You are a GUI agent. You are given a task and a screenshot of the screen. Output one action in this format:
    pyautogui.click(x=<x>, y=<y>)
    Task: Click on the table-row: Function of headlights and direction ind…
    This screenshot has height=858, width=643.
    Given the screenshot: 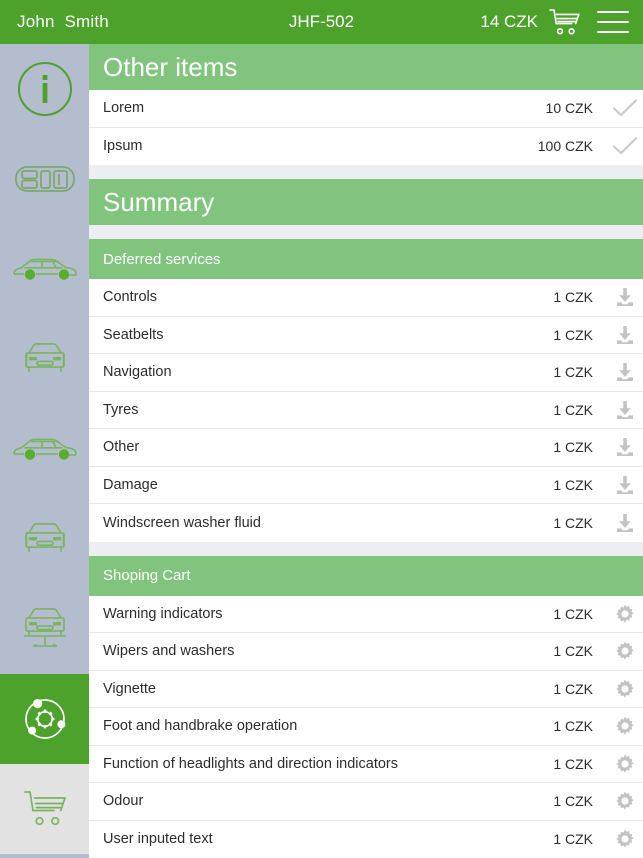 What is the action you would take?
    pyautogui.click(x=366, y=764)
    